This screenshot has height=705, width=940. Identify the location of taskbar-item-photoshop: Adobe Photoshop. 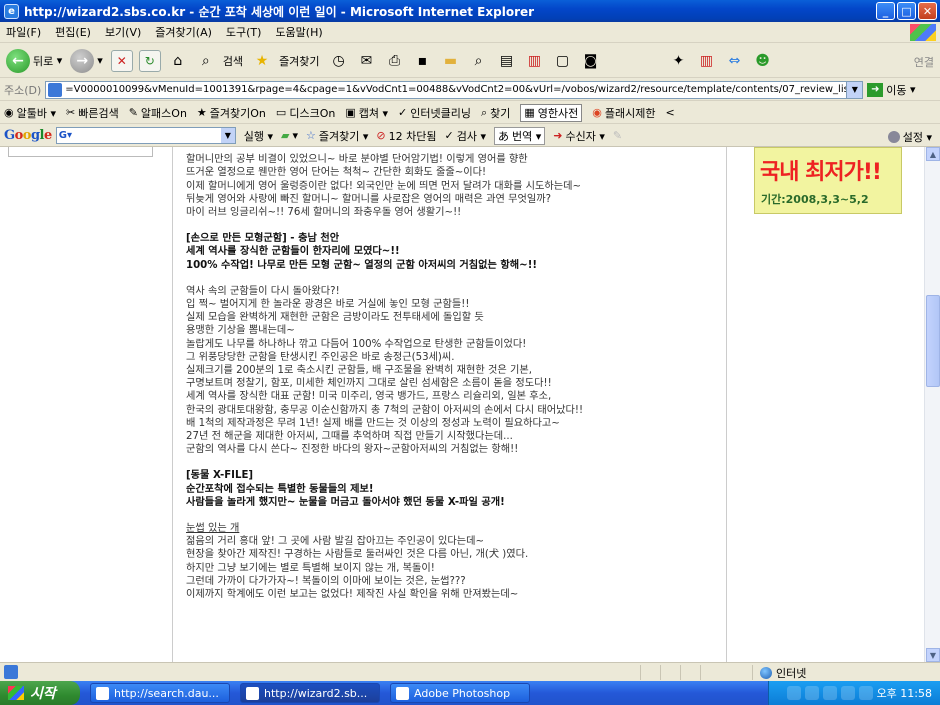
(460, 693).